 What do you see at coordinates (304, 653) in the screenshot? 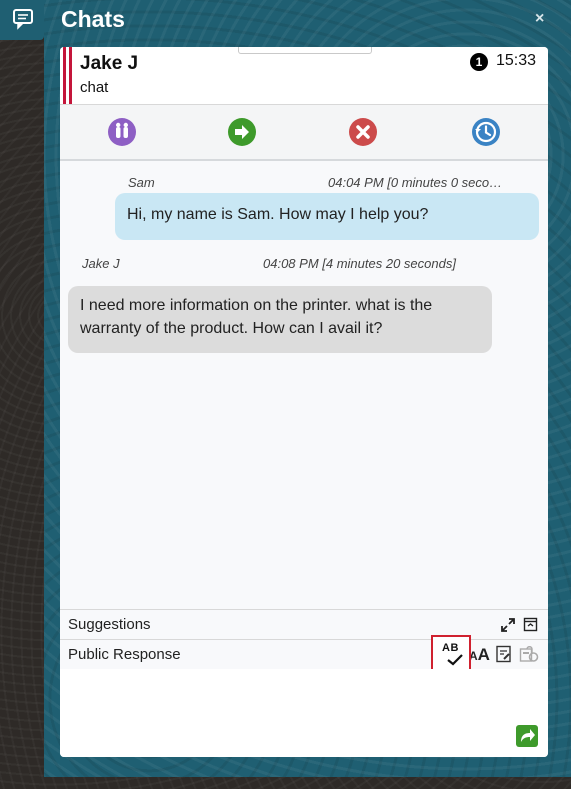
I see `public-response-row: Public Response AA` at bounding box center [304, 653].